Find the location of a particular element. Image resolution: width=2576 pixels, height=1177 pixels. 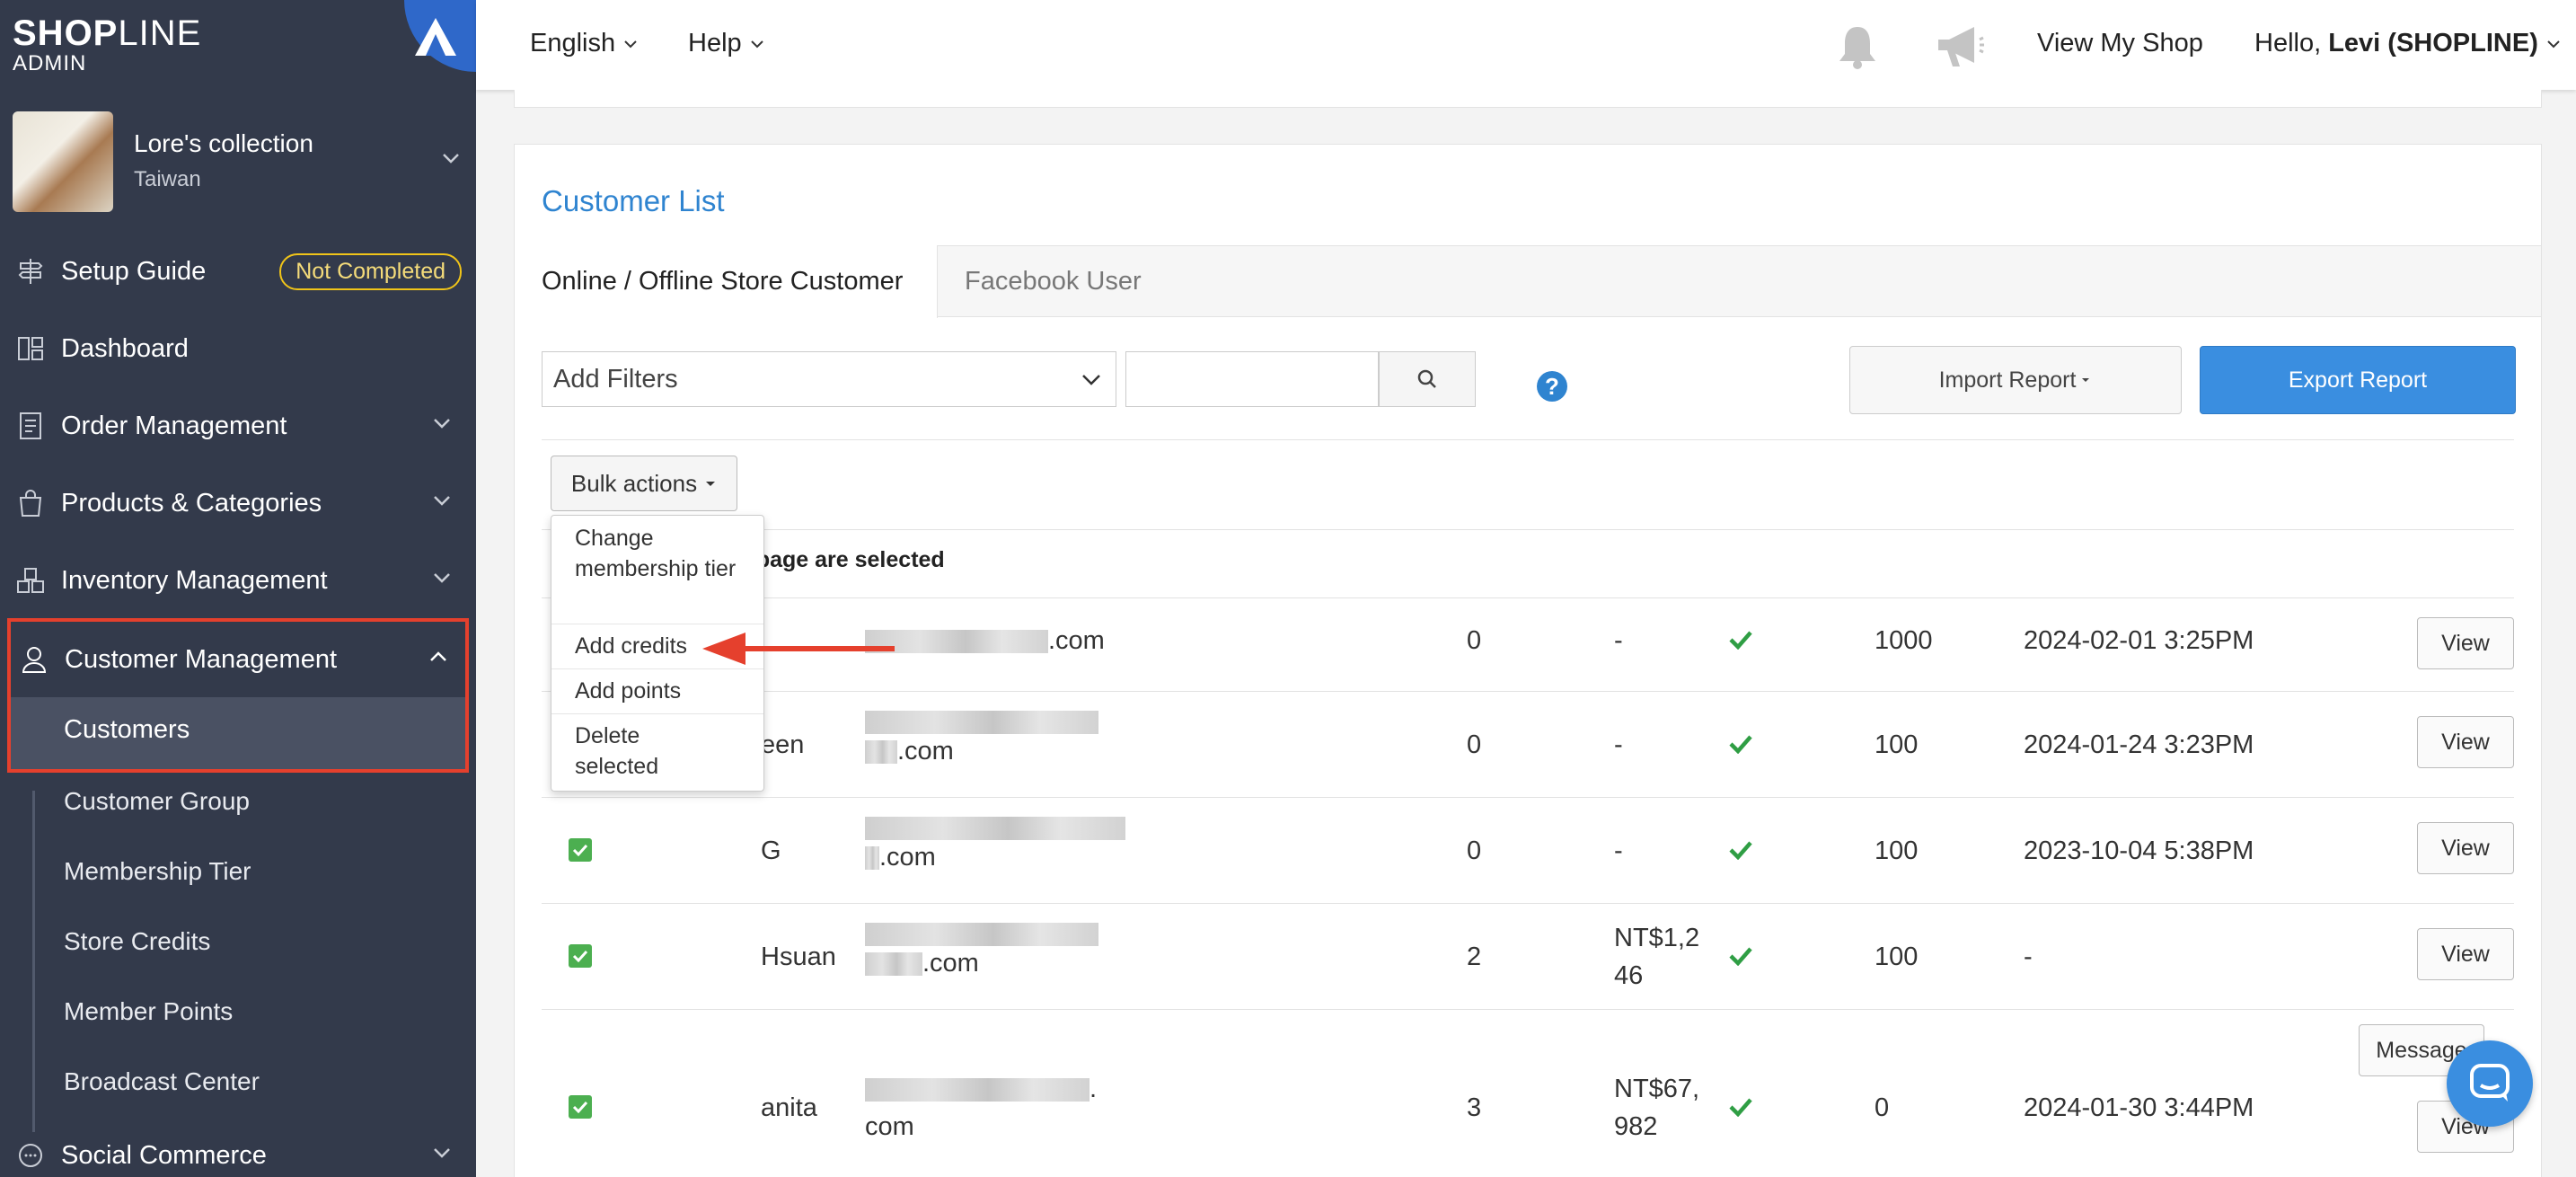

store-avatar is located at coordinates (63, 161).